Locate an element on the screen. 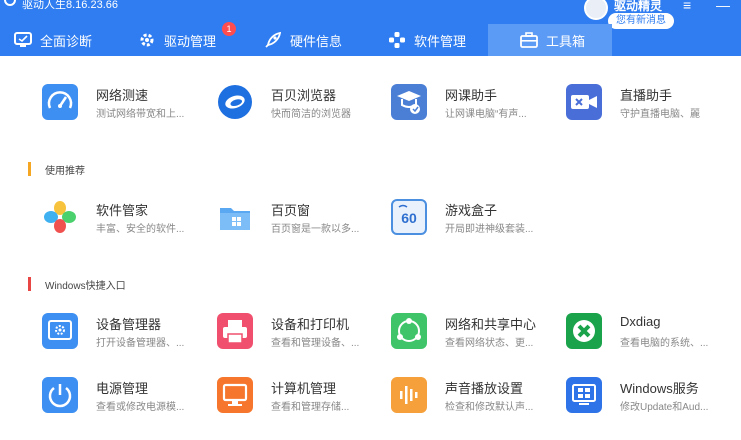 The width and height of the screenshot is (741, 440). tab-label: 驱动管理 is located at coordinates (190, 41).